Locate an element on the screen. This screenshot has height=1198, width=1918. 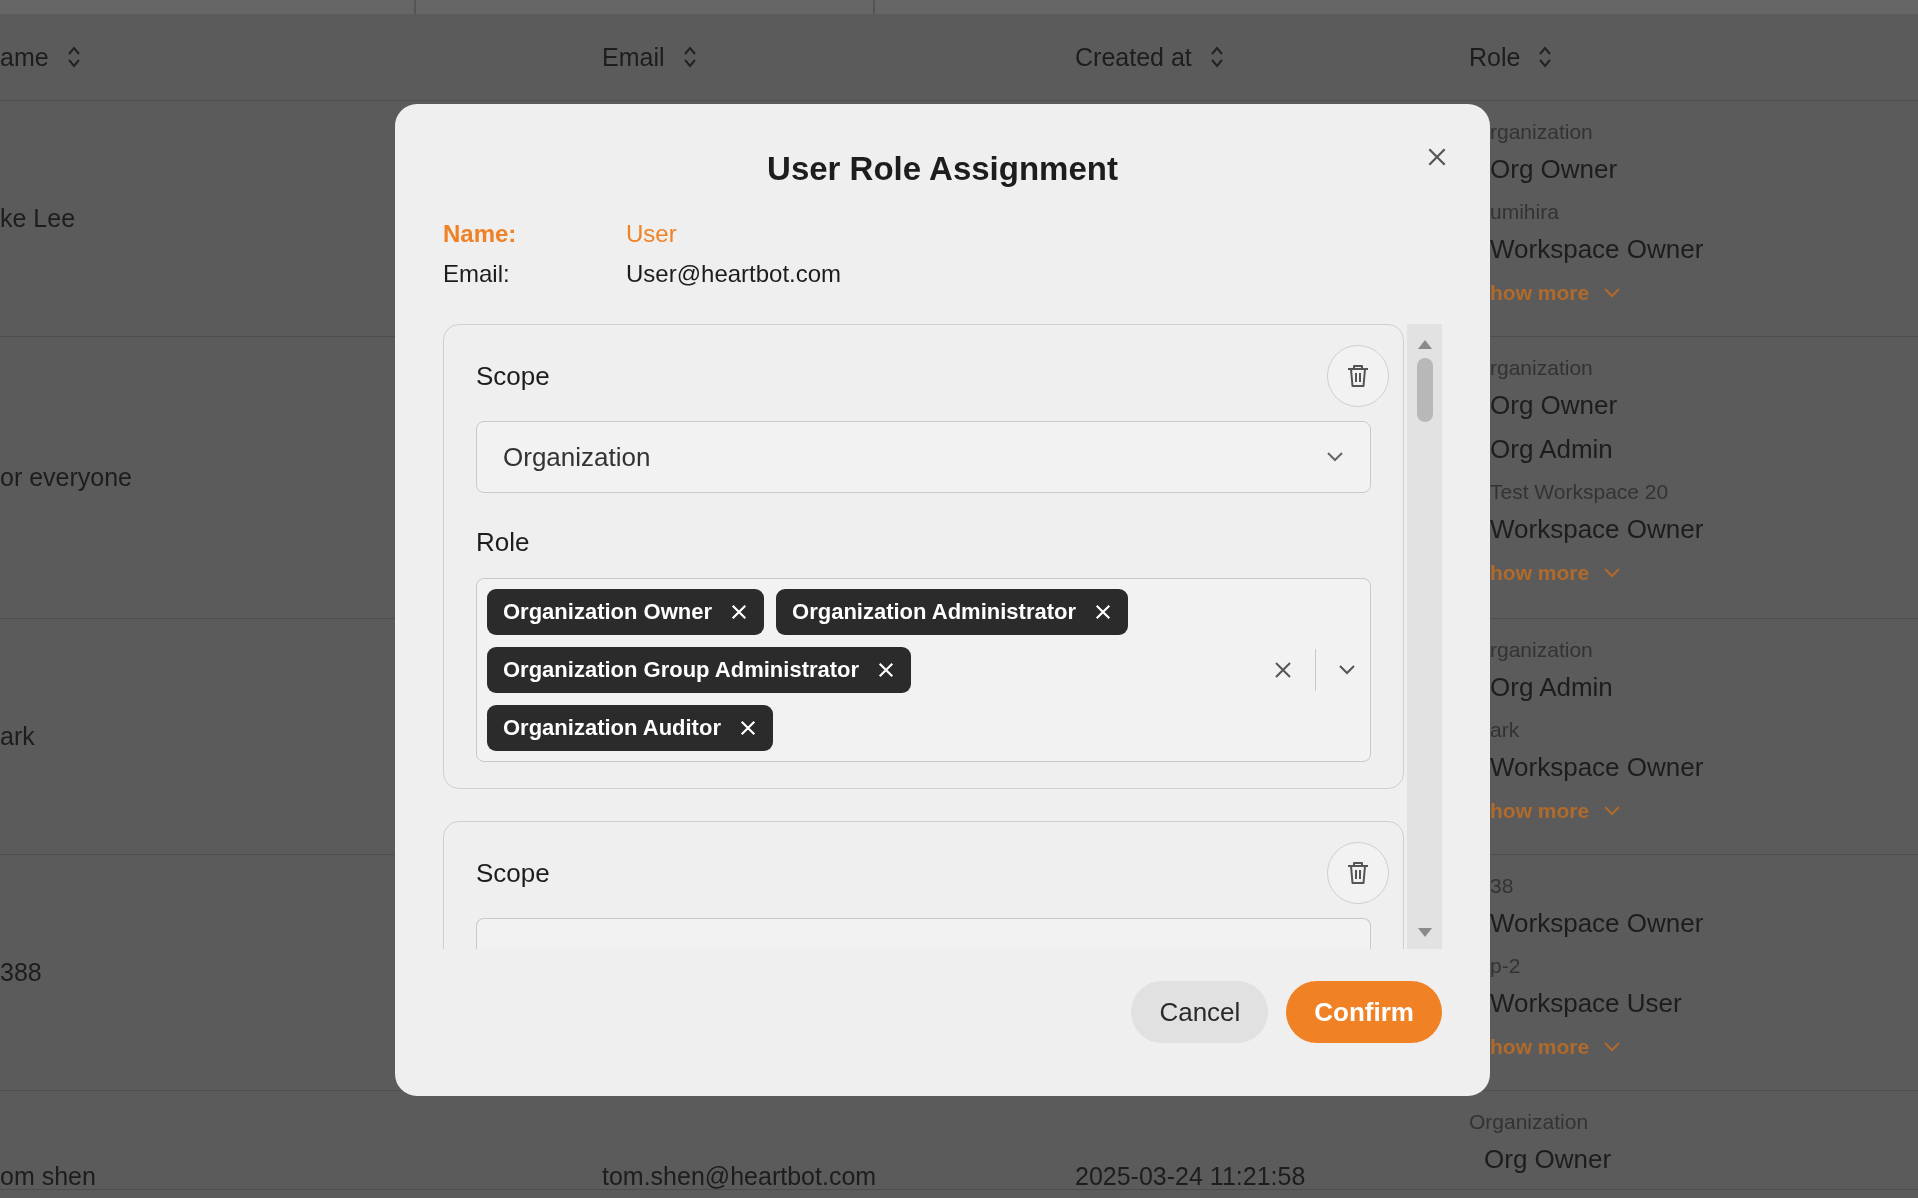
name-cell: ark is located at coordinates (17, 736).